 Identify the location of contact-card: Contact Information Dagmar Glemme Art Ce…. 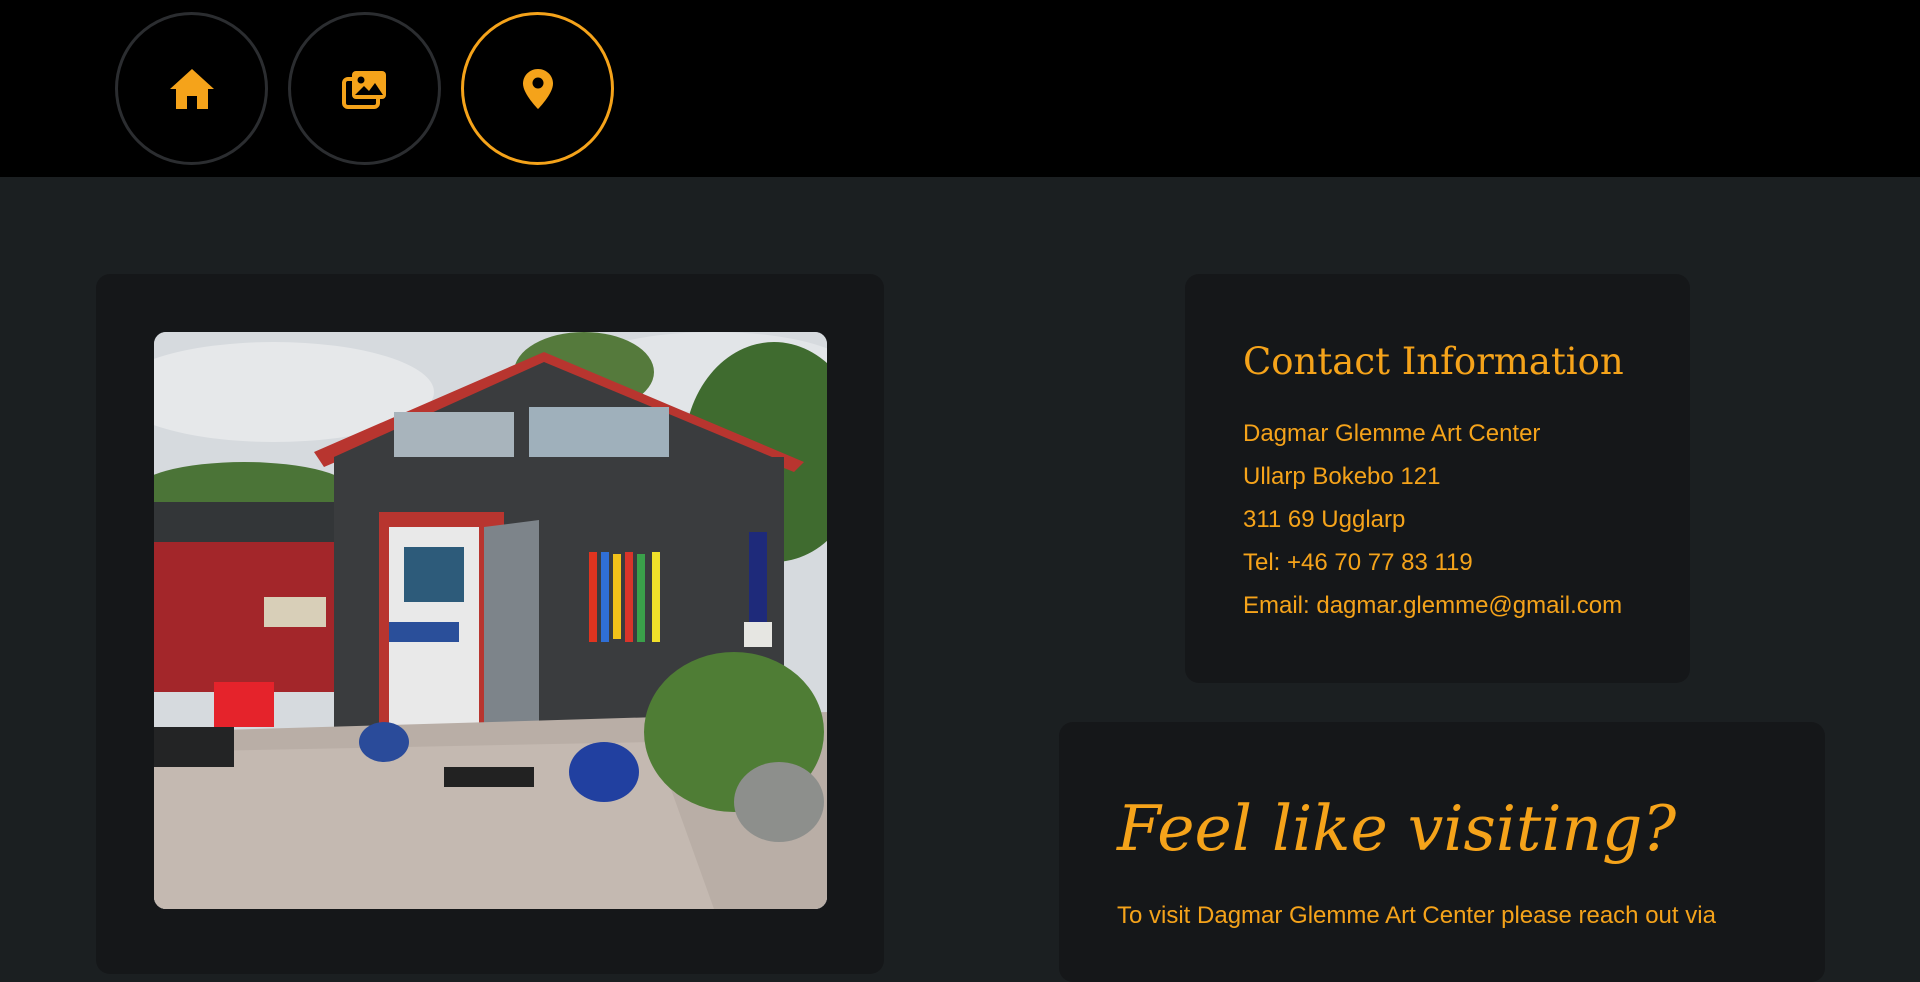
(1437, 478).